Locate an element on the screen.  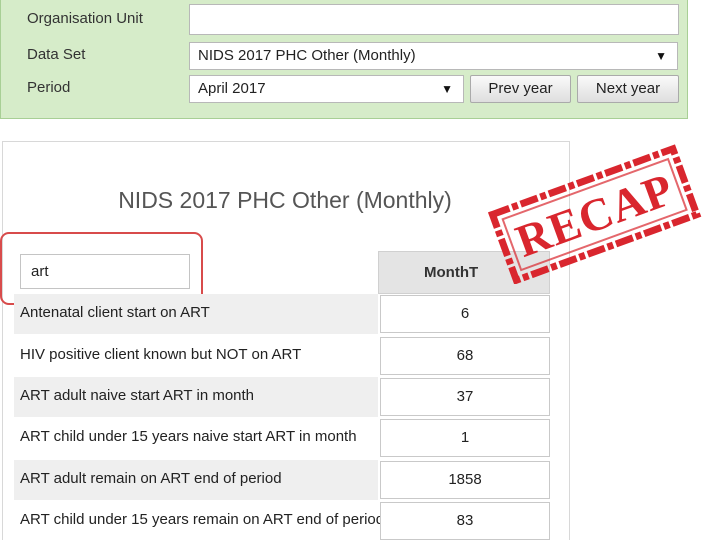
next-year-button: Next year is located at coordinates (628, 89).